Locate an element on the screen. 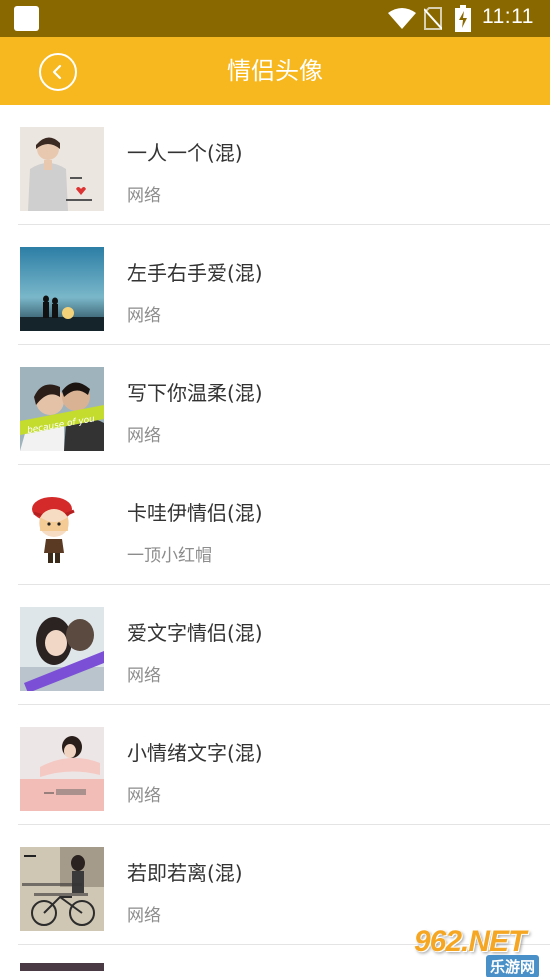  thumb-cartoon-red-hat is located at coordinates (62, 529).